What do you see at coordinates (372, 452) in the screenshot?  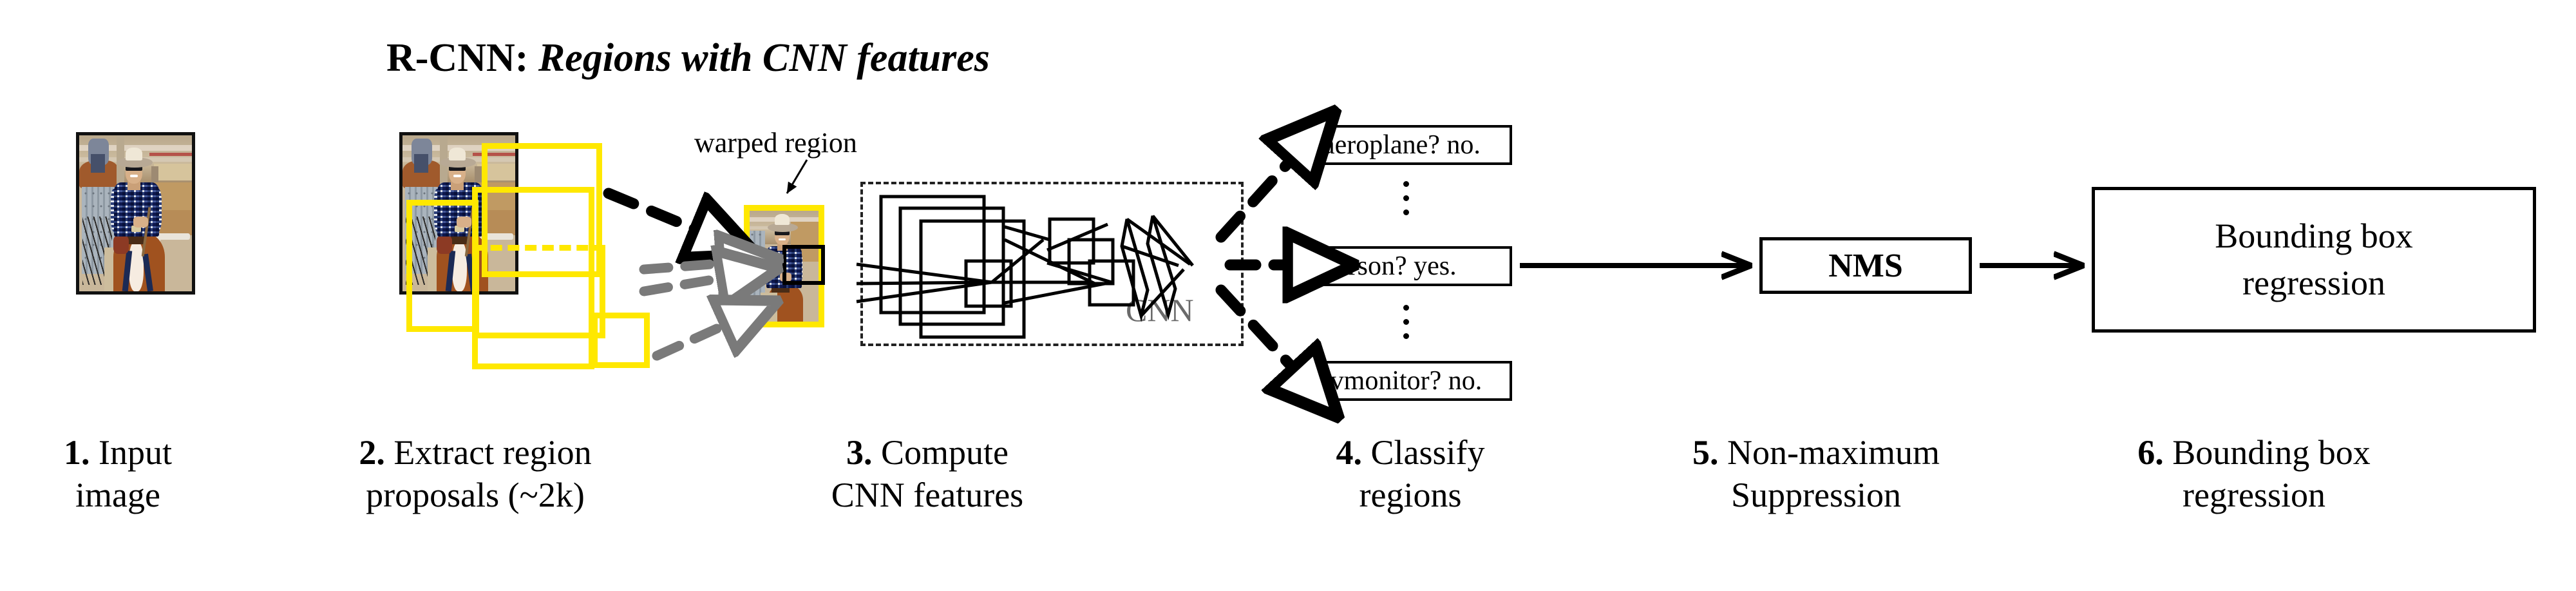 I see `step-number: 2.` at bounding box center [372, 452].